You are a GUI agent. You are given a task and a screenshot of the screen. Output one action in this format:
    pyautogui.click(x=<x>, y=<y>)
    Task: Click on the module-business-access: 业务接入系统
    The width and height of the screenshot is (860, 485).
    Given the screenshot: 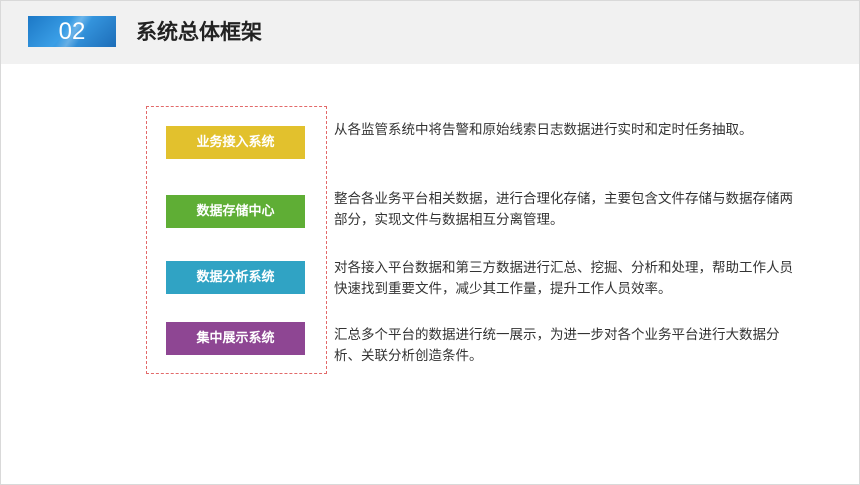 What is the action you would take?
    pyautogui.click(x=235, y=142)
    